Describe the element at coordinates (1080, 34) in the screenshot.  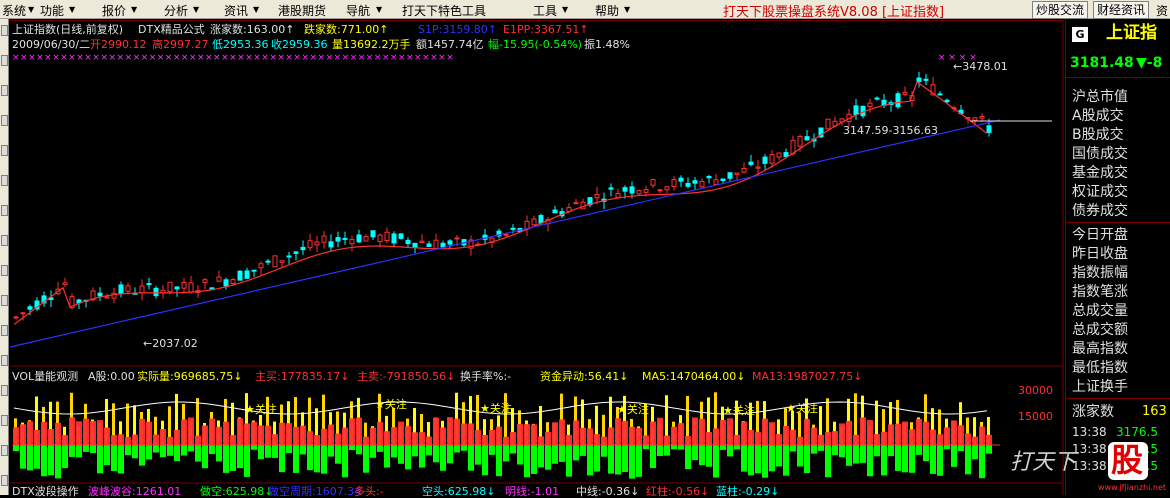
I see `market-badge: G` at that location.